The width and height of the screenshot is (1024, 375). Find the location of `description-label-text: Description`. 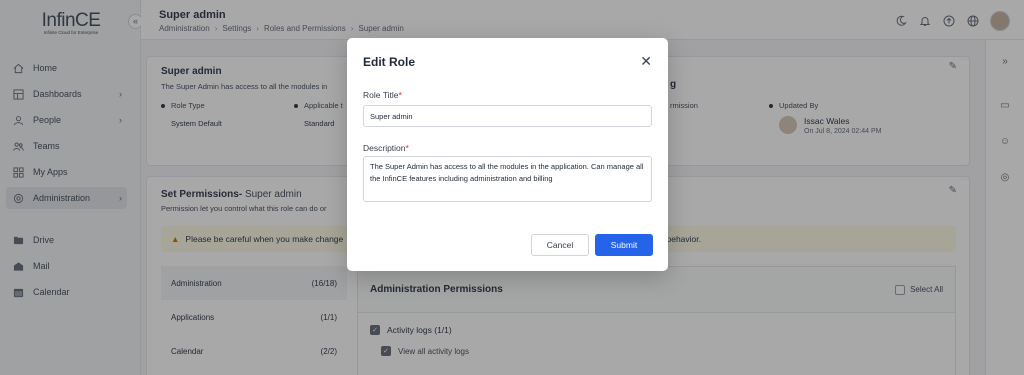

description-label-text: Description is located at coordinates (384, 148).